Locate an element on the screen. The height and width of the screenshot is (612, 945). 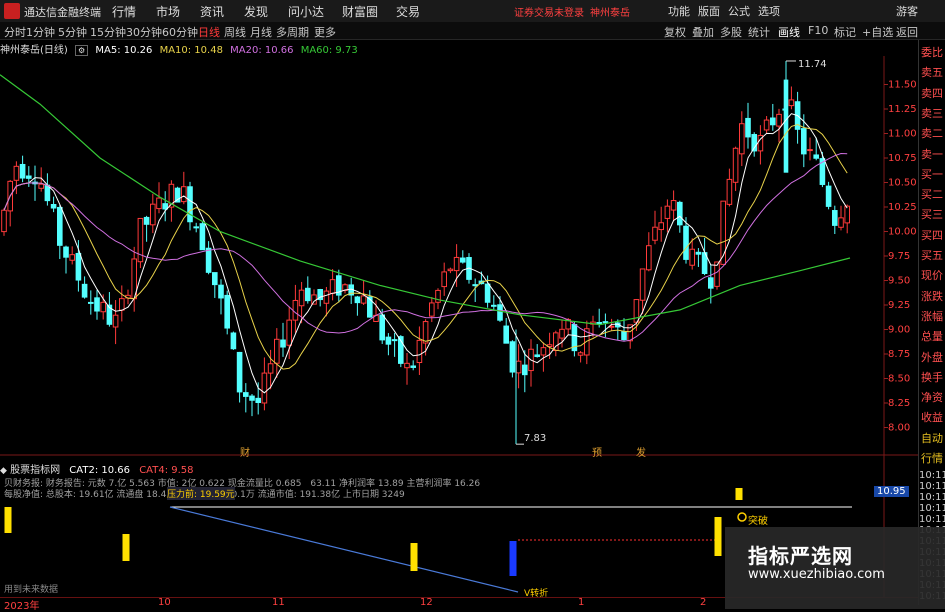
side-panel-item: 收益 is located at coordinates (932, 417).